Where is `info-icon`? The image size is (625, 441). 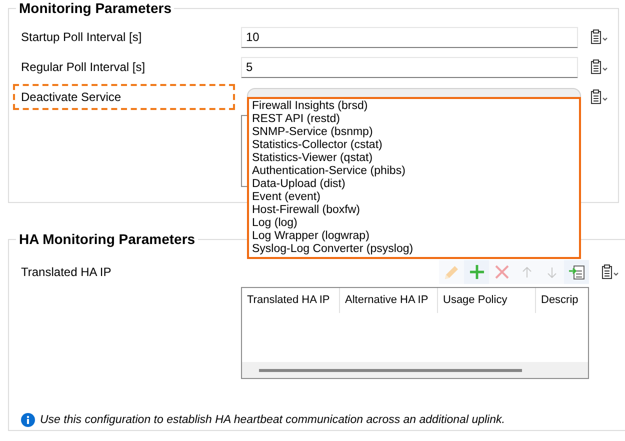 info-icon is located at coordinates (28, 420).